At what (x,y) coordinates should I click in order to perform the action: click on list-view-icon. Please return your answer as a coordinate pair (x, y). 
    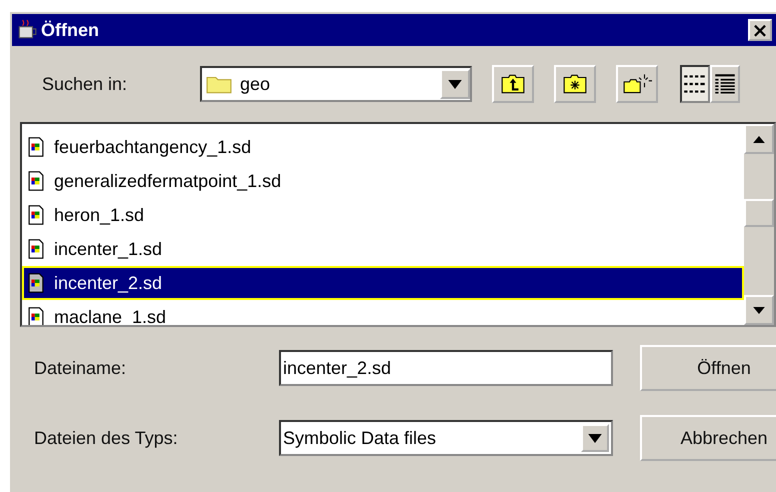
    Looking at the image, I should click on (695, 84).